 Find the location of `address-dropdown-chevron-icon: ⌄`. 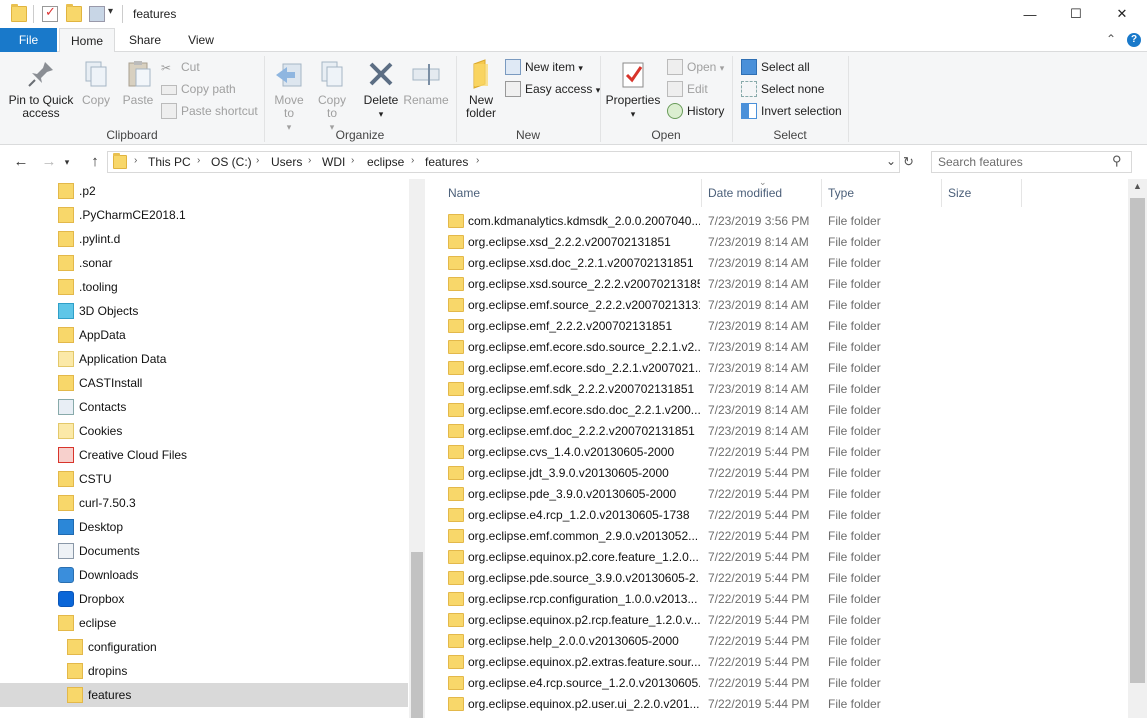

address-dropdown-chevron-icon: ⌄ is located at coordinates (891, 161).